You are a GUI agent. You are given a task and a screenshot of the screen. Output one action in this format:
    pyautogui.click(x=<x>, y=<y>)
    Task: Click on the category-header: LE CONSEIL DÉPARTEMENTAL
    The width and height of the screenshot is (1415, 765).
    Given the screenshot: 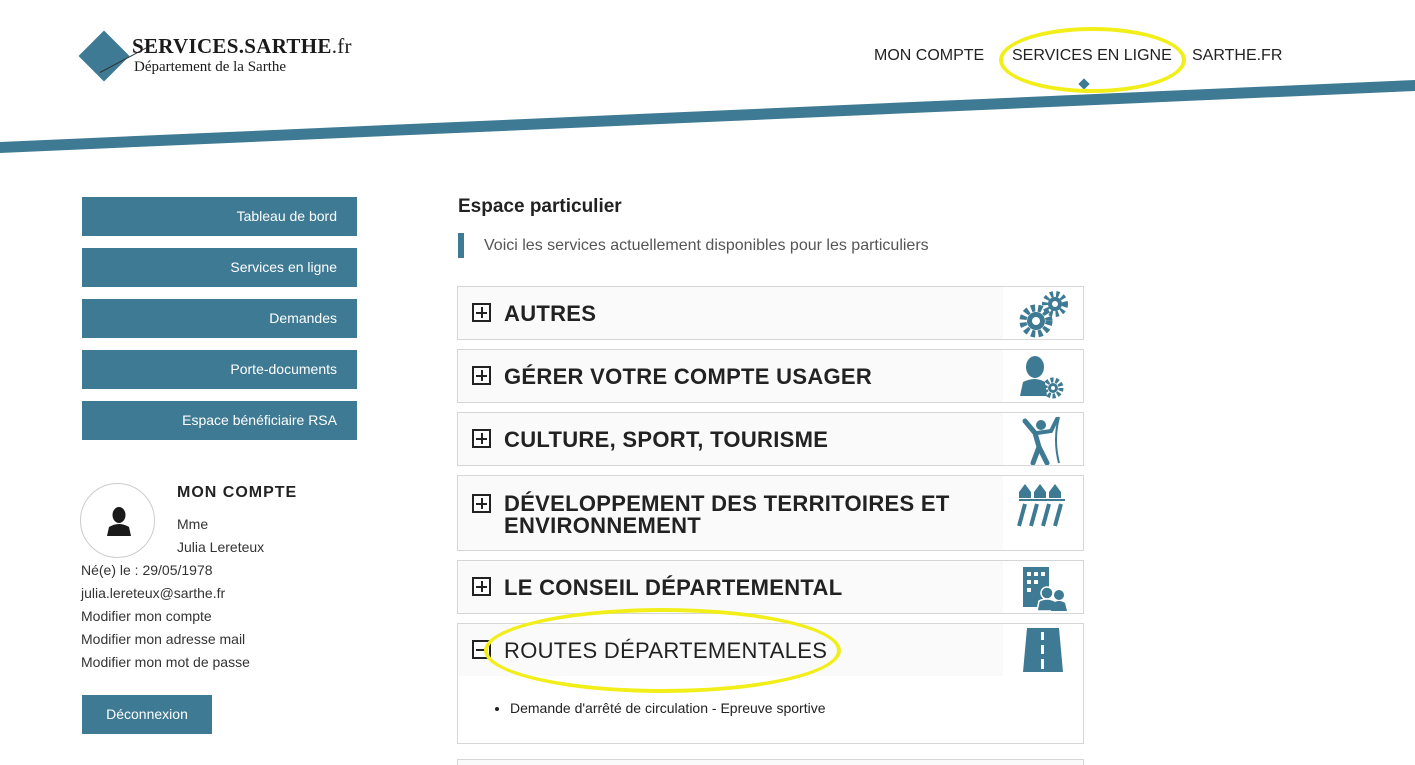 What is the action you would take?
    pyautogui.click(x=770, y=587)
    